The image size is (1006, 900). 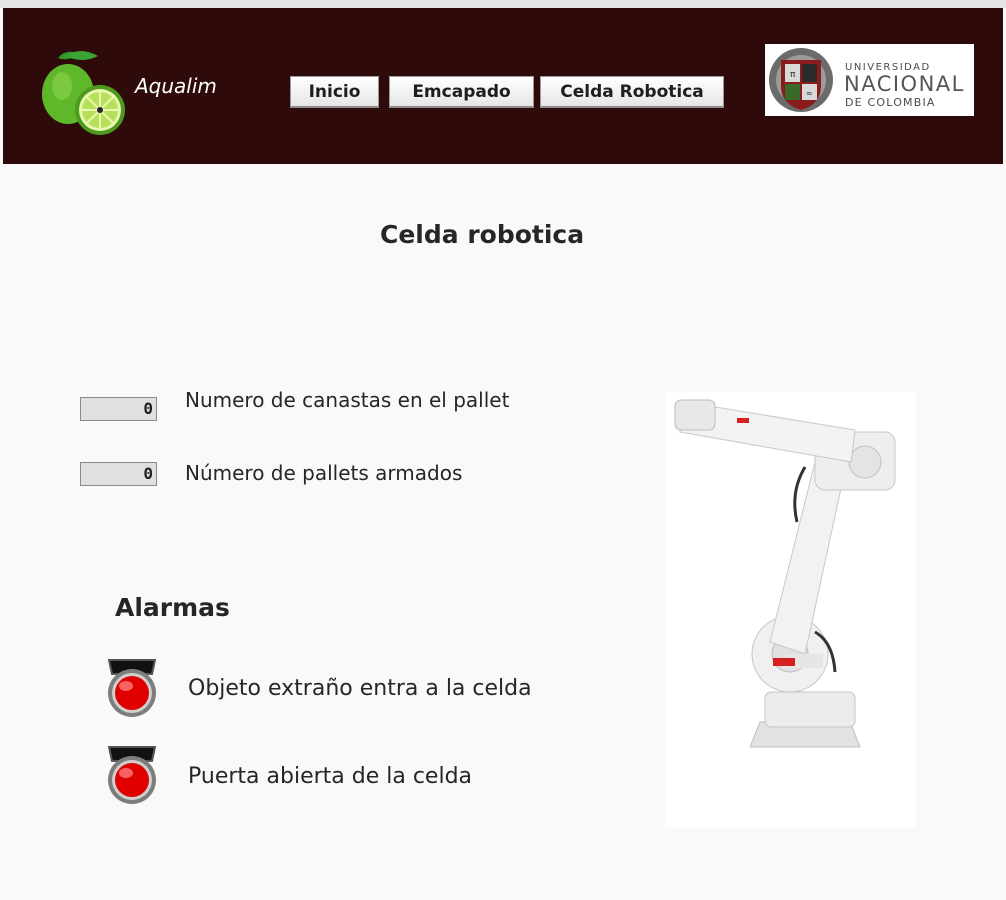 I want to click on svg-text: π, so click(x=793, y=75).